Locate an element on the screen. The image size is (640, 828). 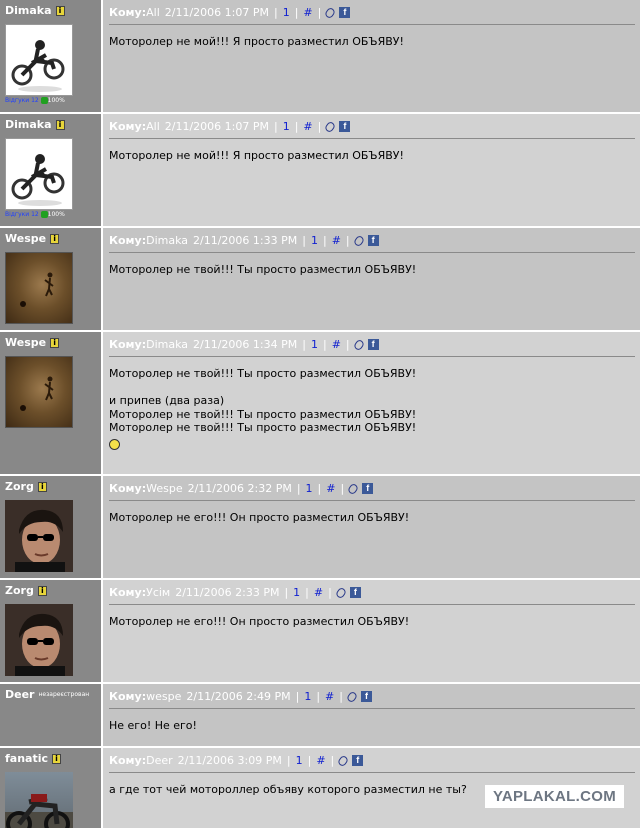
post-header: Кому: All 2/11/2006 1:07 PM | 1 | # | f is located at coordinates (372, 129).